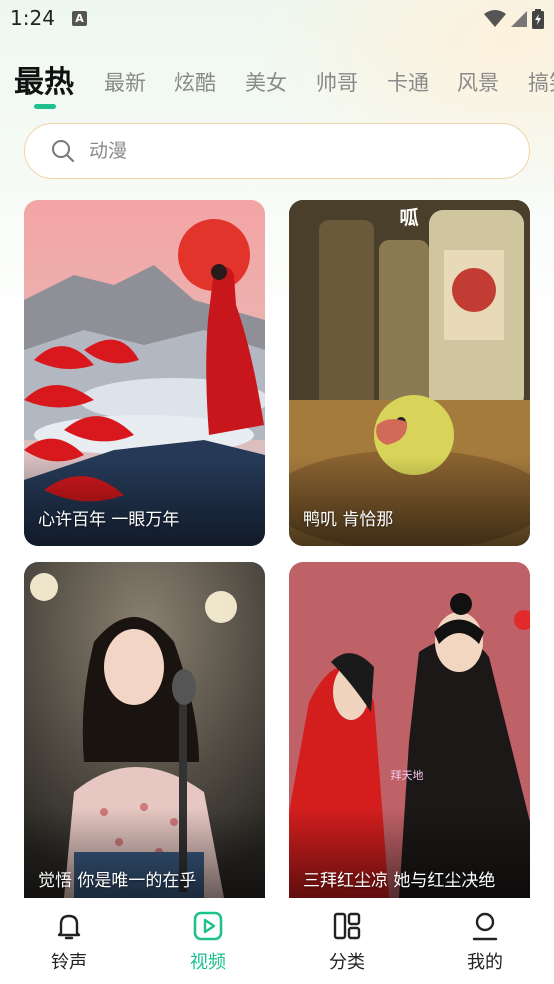 This screenshot has width=554, height=984. I want to click on bell-icon, so click(69, 927).